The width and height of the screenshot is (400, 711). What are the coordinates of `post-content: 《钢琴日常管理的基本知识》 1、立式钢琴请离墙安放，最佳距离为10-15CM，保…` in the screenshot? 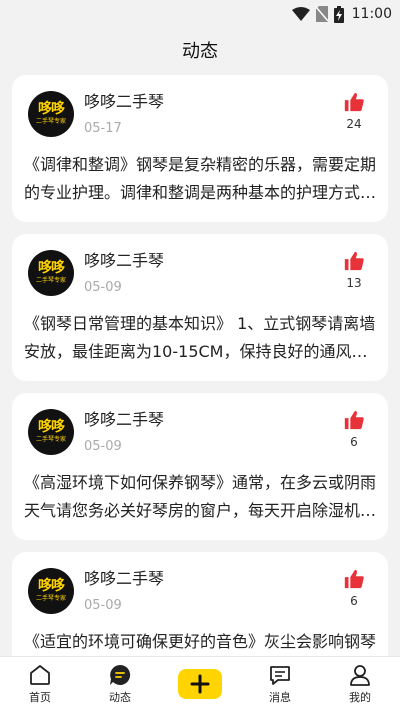 It's located at (201, 338).